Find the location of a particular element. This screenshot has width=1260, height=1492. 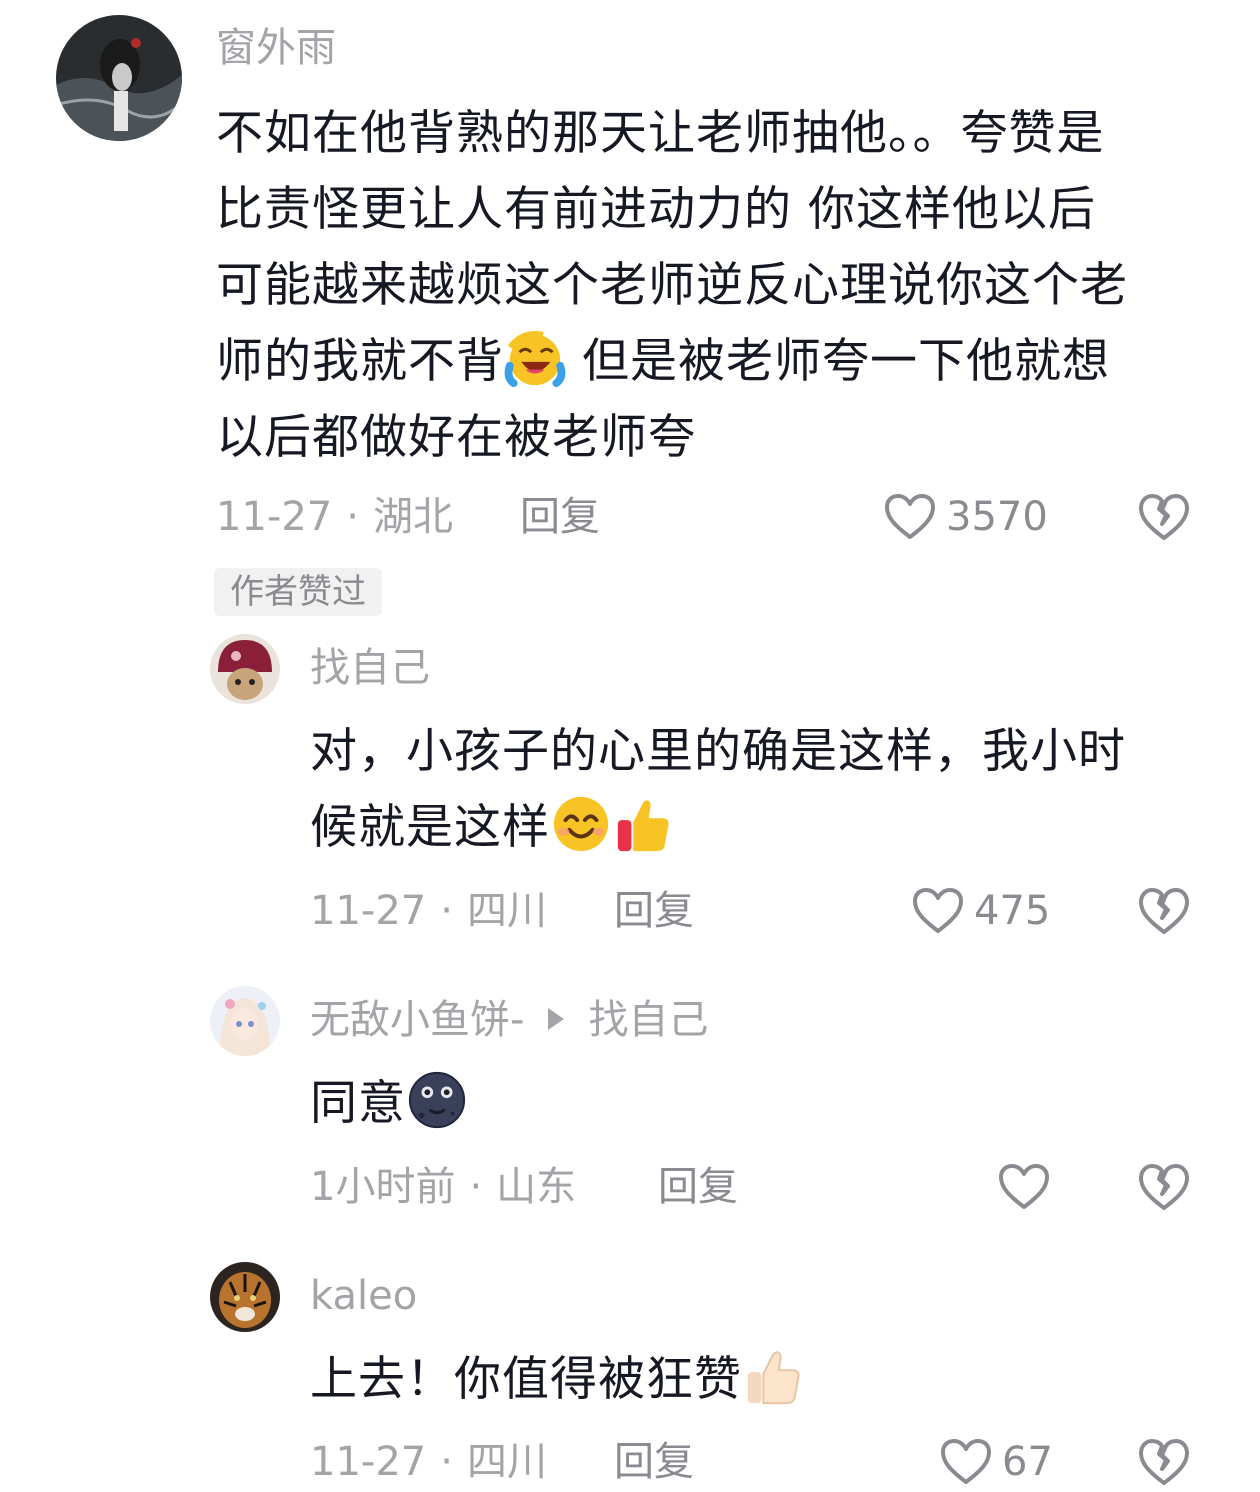

reply-author: 无敌小鱼饼- is located at coordinates (417, 1020).